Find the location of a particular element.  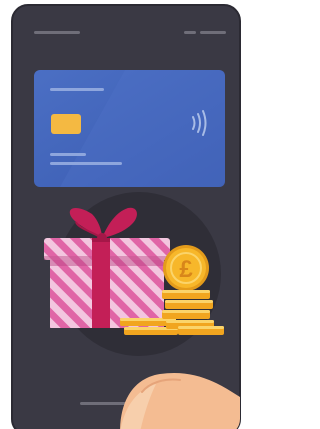

pound-symbol: £ is located at coordinates (186, 269).